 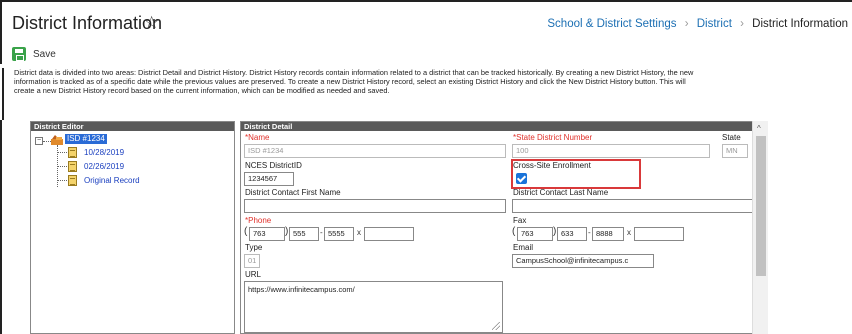 What do you see at coordinates (555, 231) in the screenshot?
I see `fax-paren: )` at bounding box center [555, 231].